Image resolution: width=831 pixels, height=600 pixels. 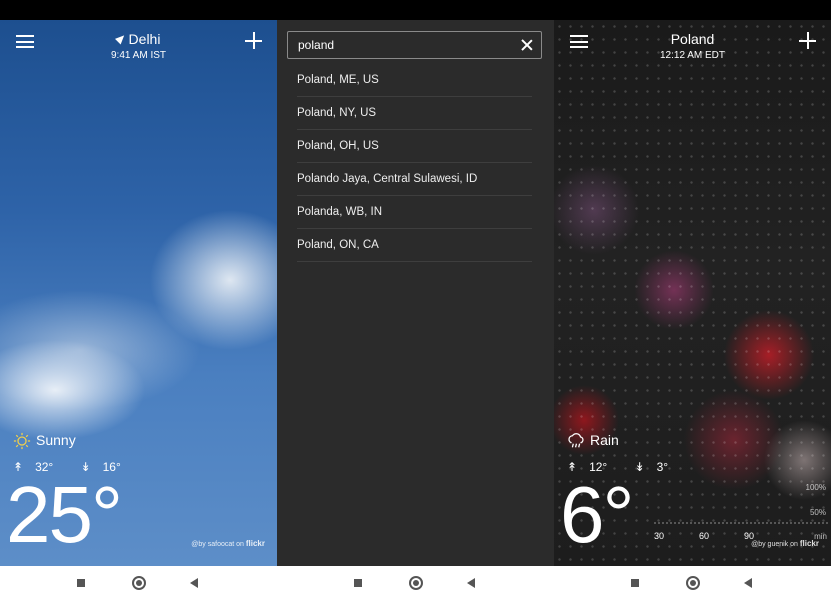 I want to click on low-temp-icon: ↡, so click(x=639, y=467).